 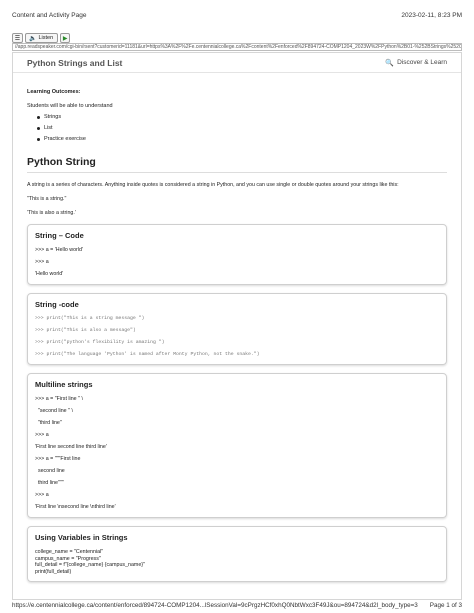 What do you see at coordinates (90, 318) in the screenshot?
I see `code-line: >>> print("This is a string message ")` at bounding box center [90, 318].